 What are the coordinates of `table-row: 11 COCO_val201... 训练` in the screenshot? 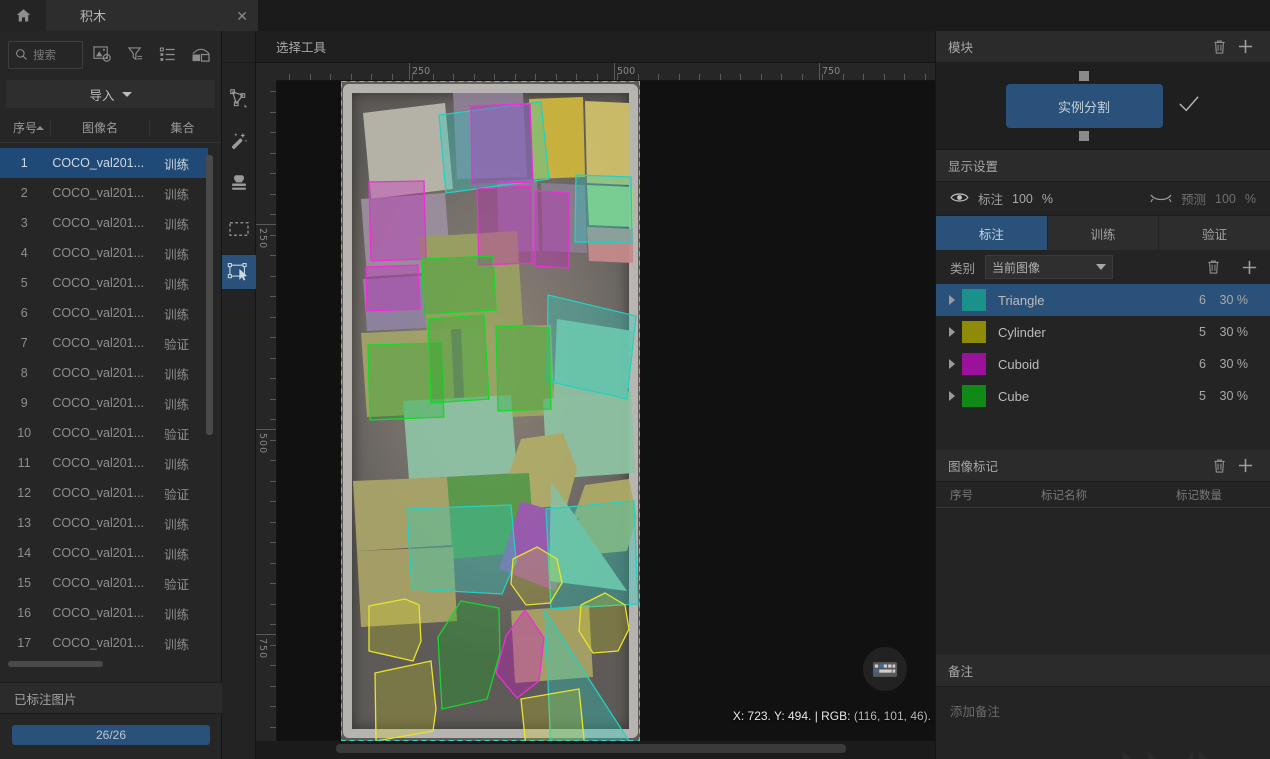 It's located at (104, 463).